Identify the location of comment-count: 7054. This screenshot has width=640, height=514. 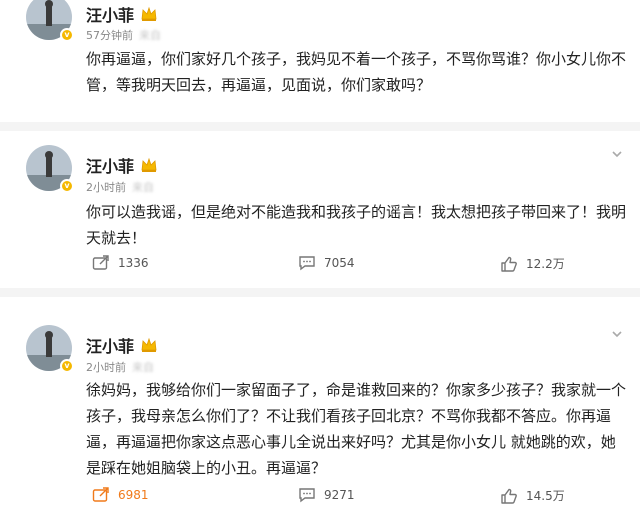
(339, 263).